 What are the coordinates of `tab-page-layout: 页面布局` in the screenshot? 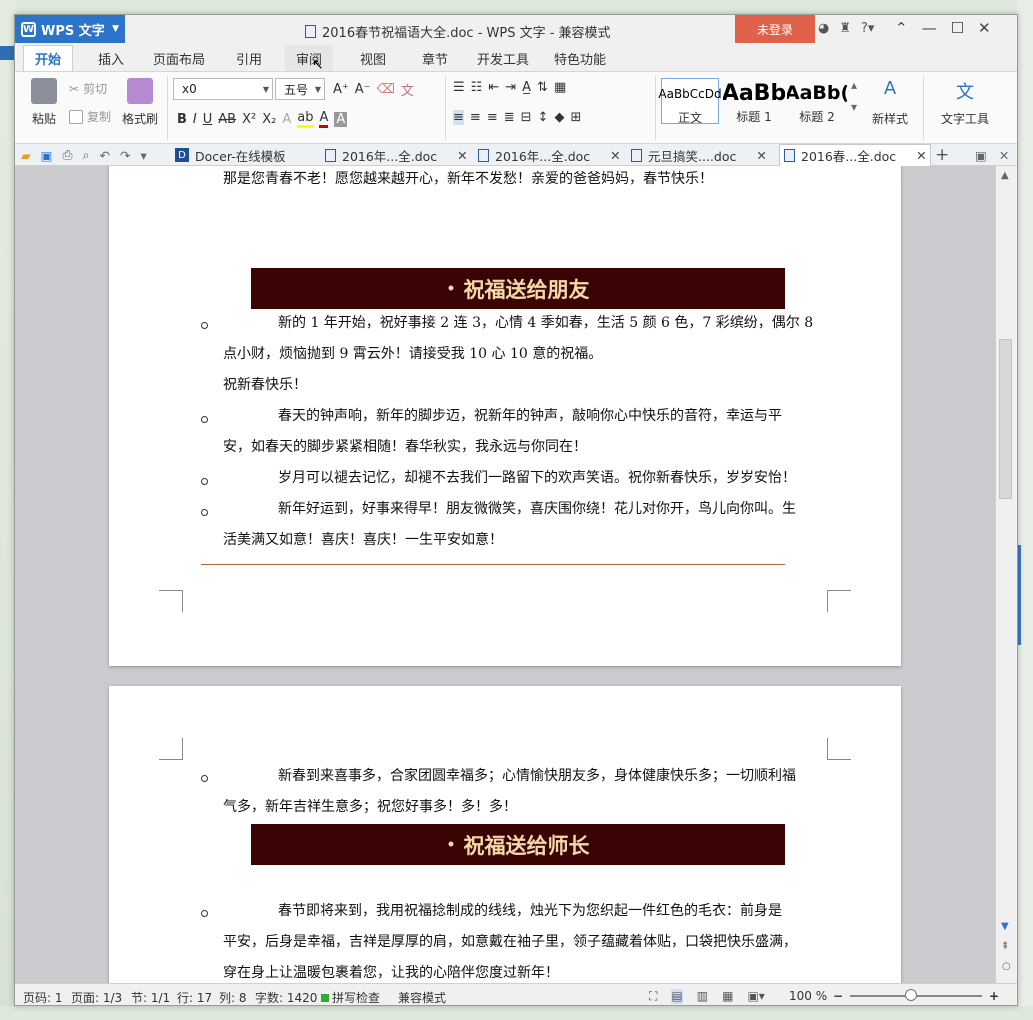 It's located at (179, 58).